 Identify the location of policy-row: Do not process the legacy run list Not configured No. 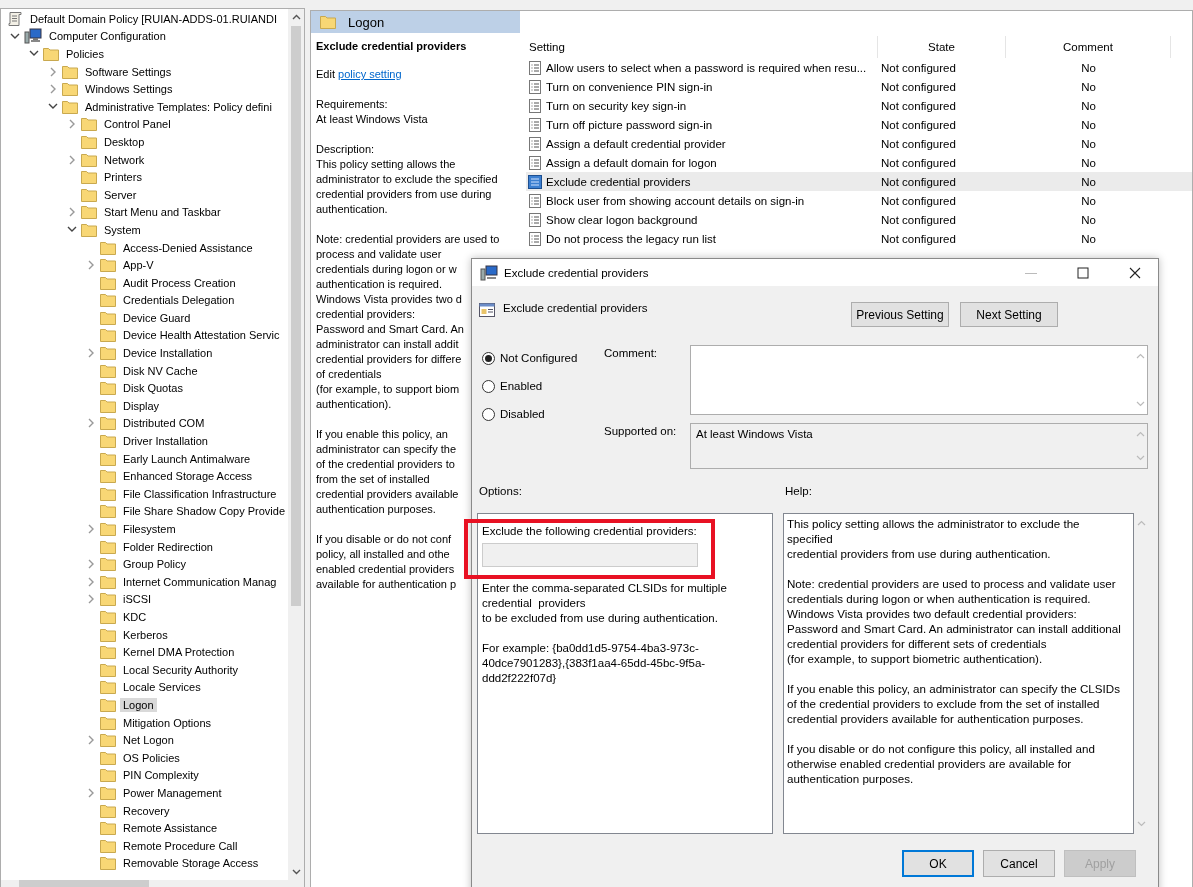
(859, 238).